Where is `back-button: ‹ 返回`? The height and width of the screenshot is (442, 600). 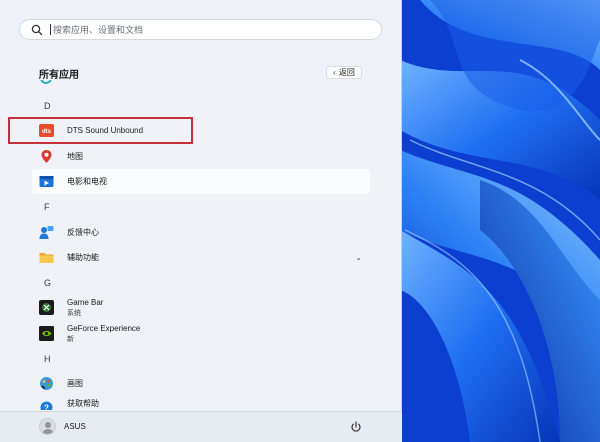
back-button: ‹ 返回 is located at coordinates (344, 72).